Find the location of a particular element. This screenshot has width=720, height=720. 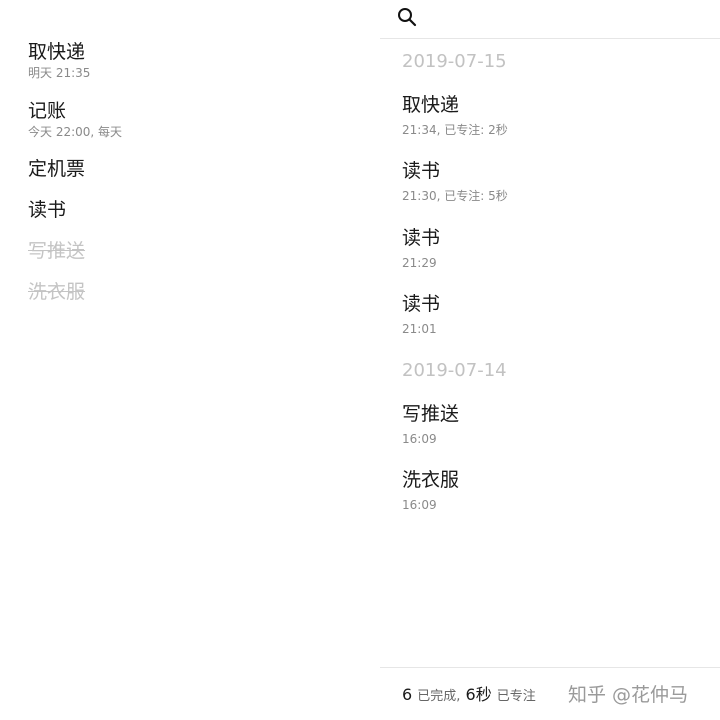

history-entry: 写推送 16:09 is located at coordinates (430, 424).